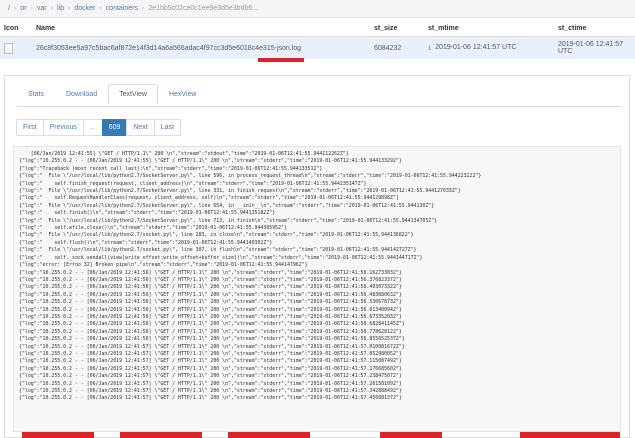 The width and height of the screenshot is (635, 438). Describe the element at coordinates (9, 8) in the screenshot. I see `breadcrumb-item: /` at that location.